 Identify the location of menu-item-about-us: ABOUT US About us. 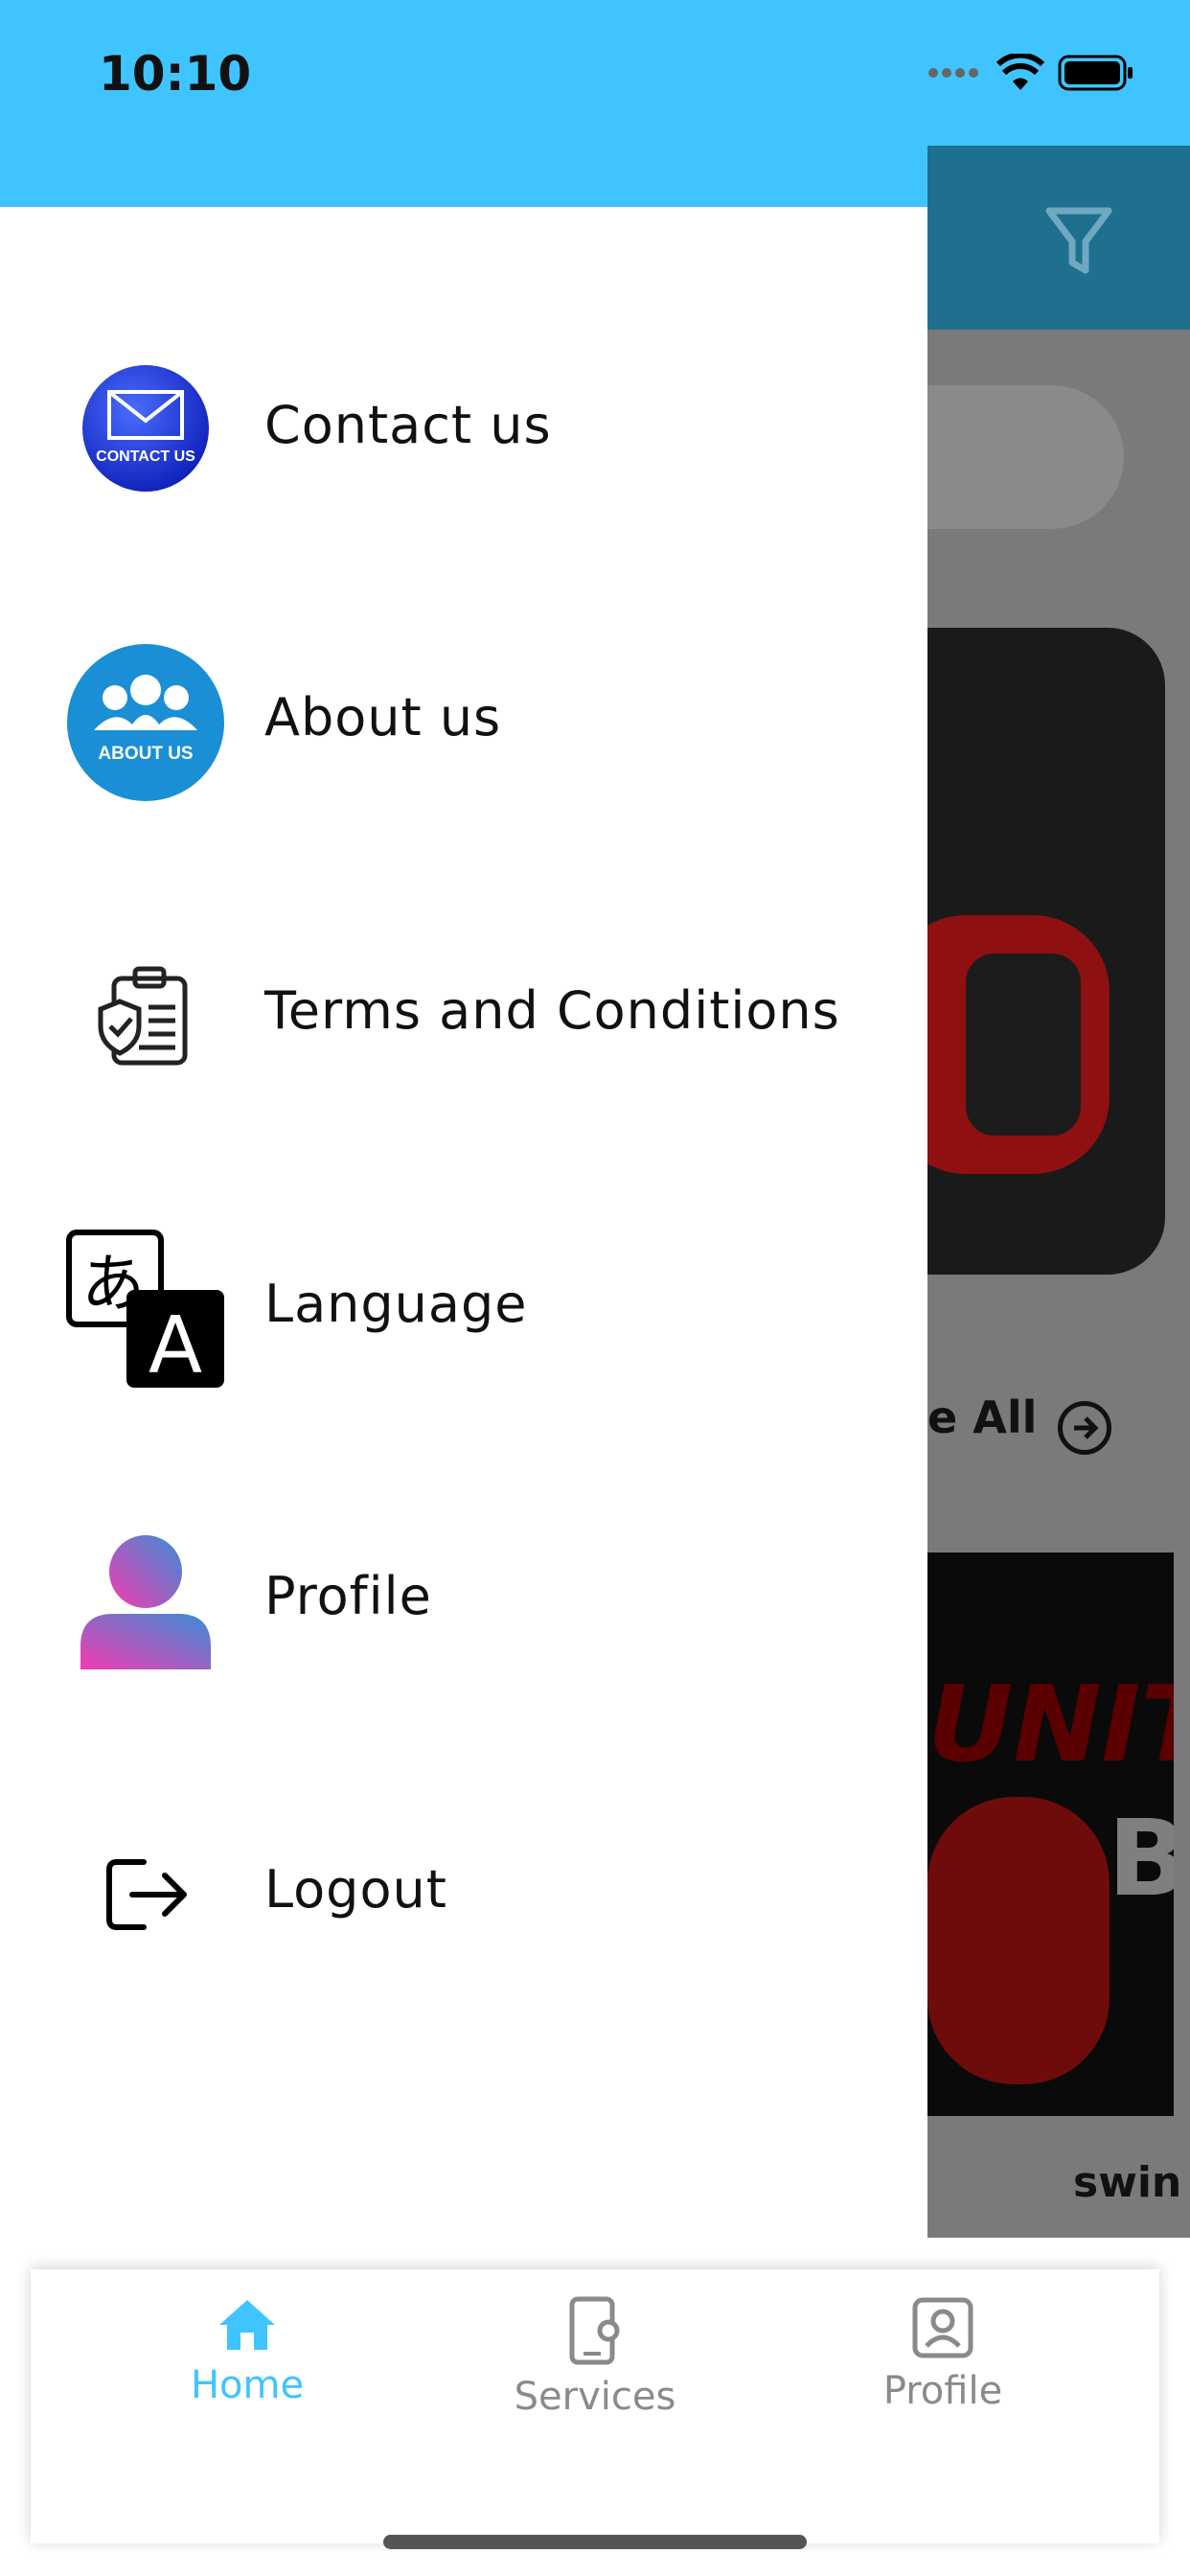
(464, 705).